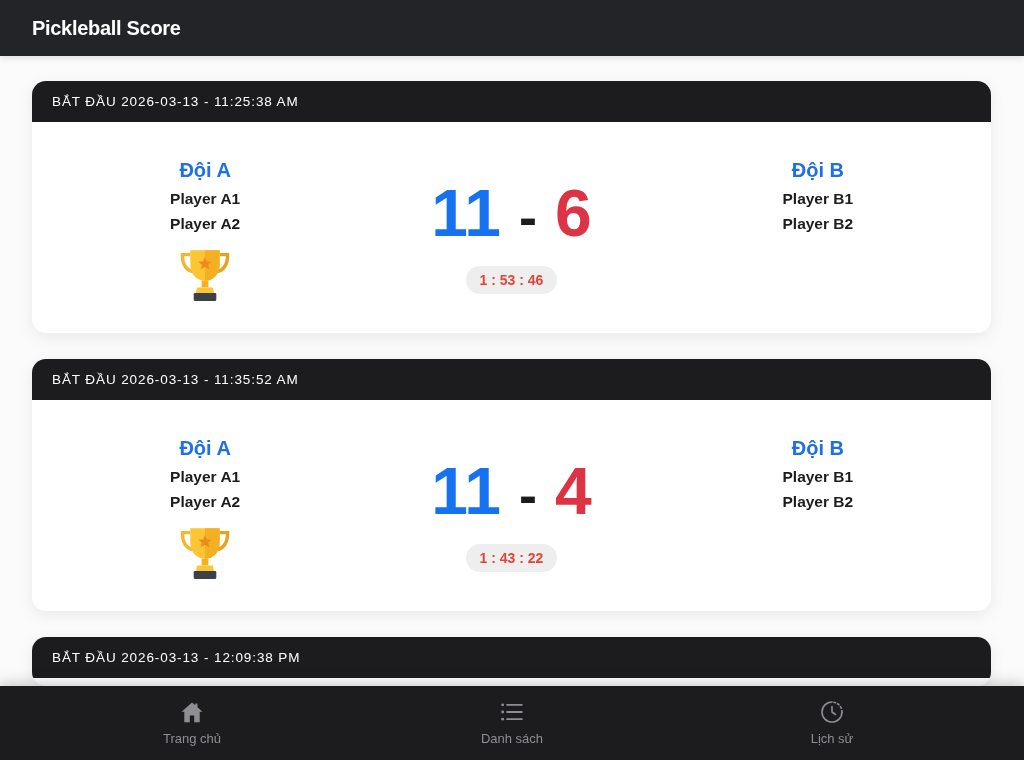 Image resolution: width=1024 pixels, height=760 pixels. I want to click on nav-tab: Lịch sử, so click(832, 723).